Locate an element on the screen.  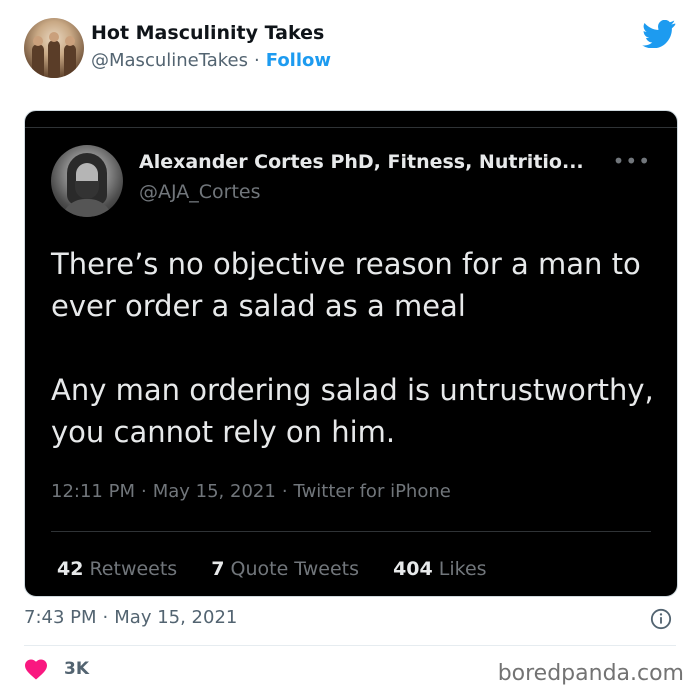
handle-row: @MasculineTakes · Follow is located at coordinates (211, 60).